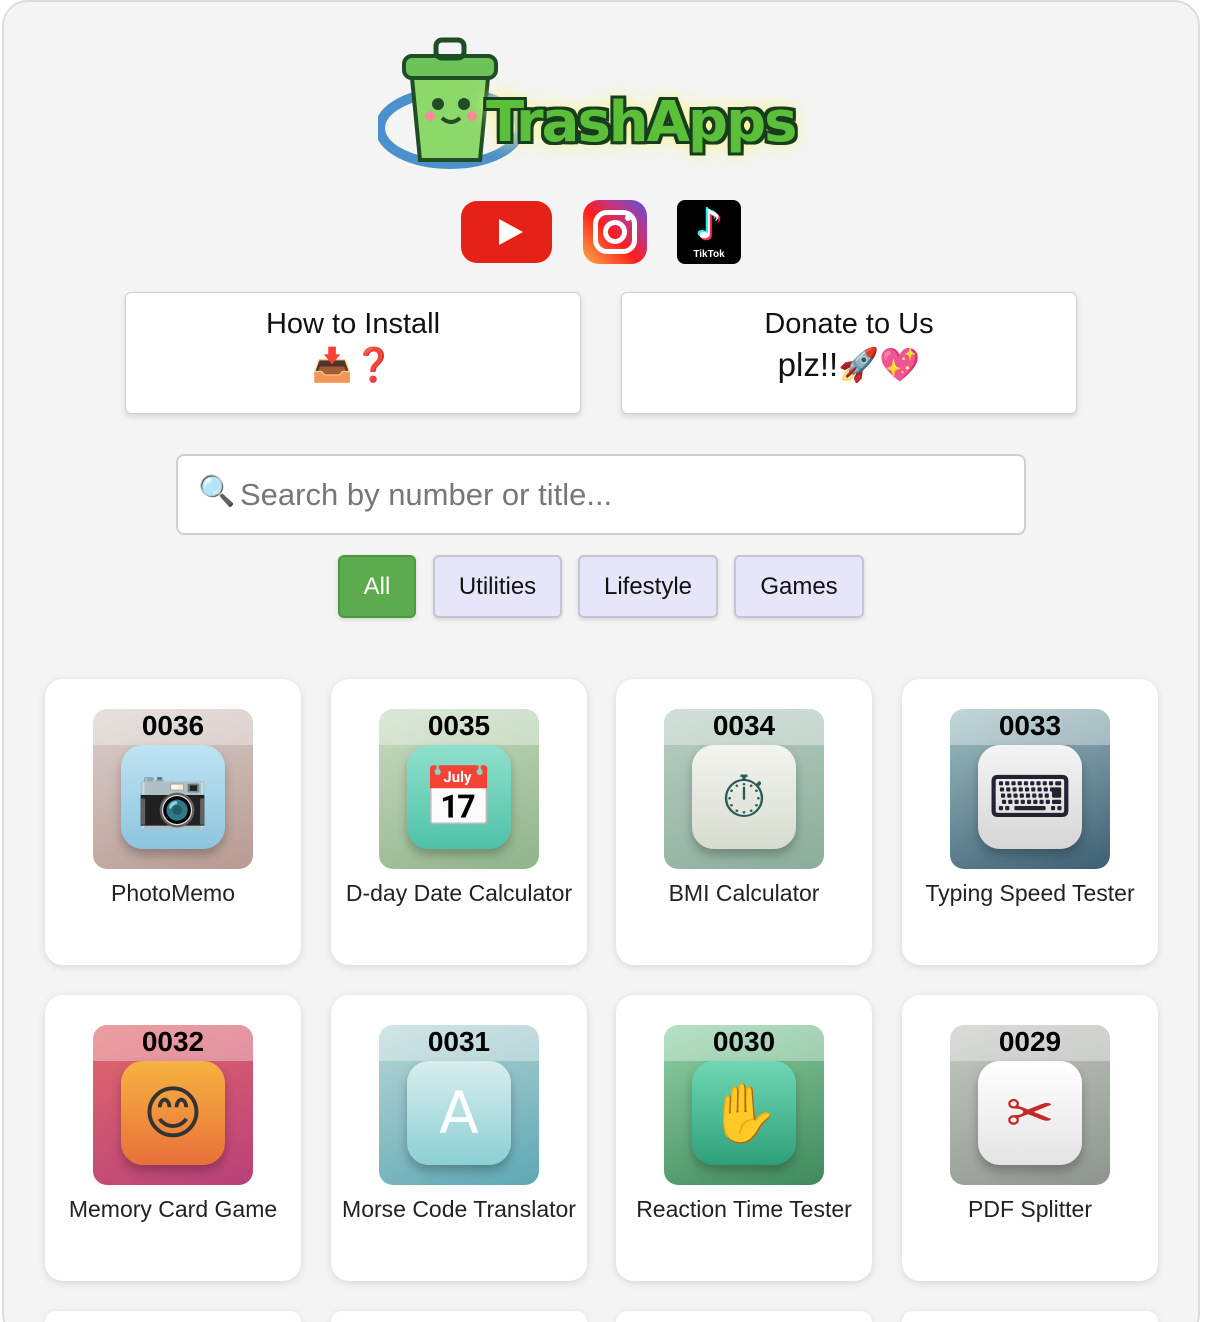 This screenshot has height=1322, width=1212. I want to click on scale-gauge-icon: ⏱, so click(744, 797).